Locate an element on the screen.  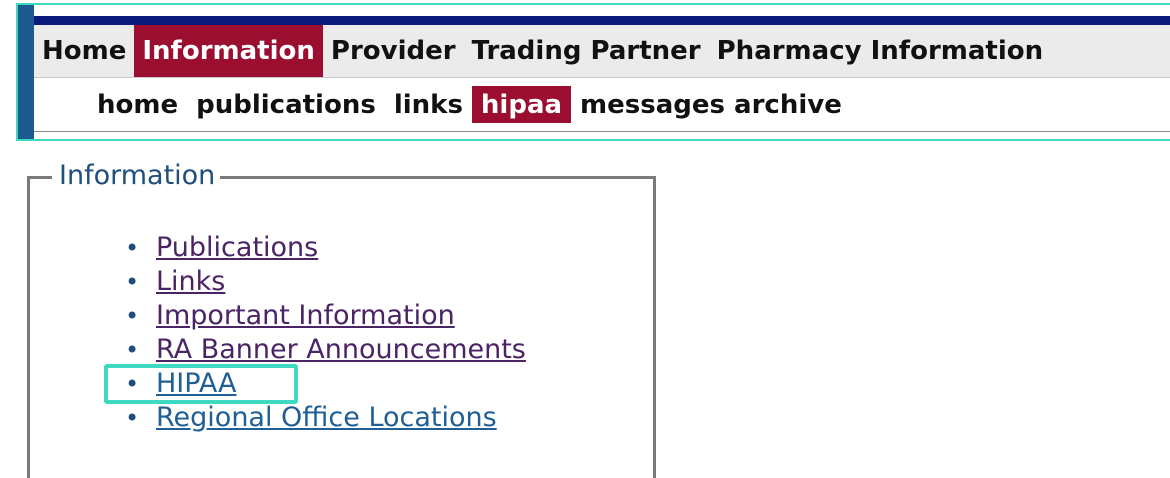
sub-nav-links: links is located at coordinates (428, 104).